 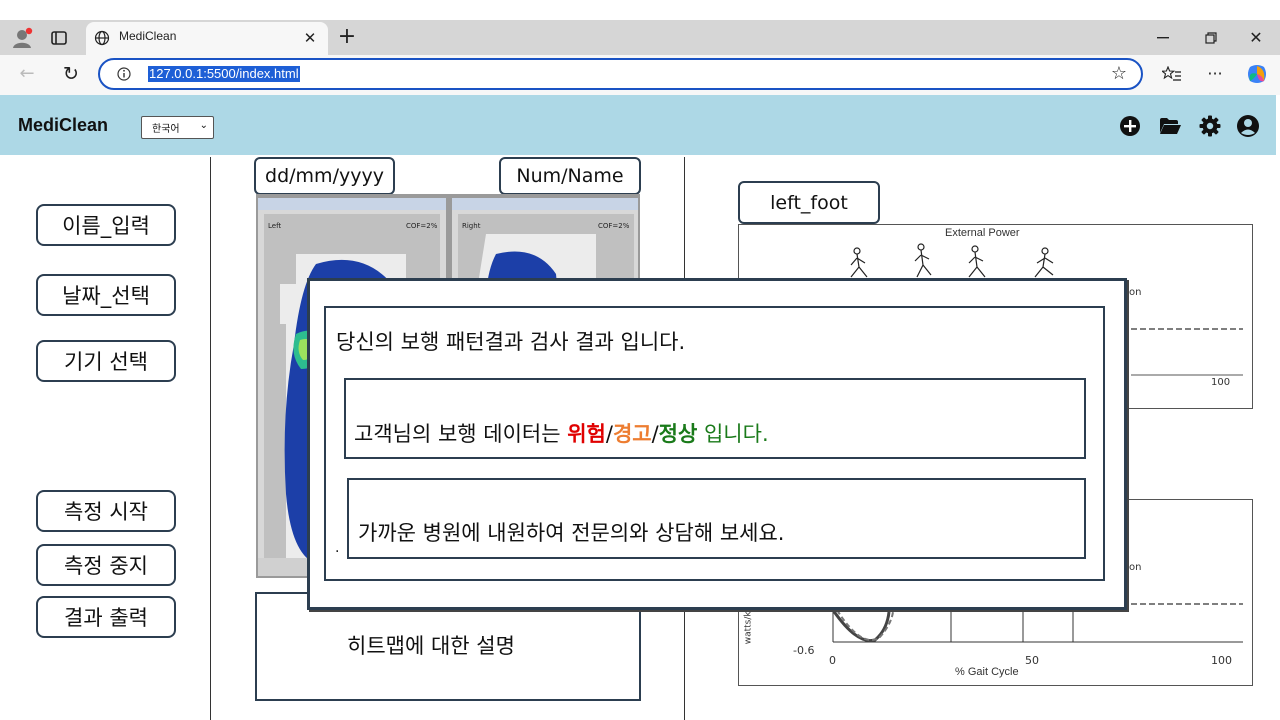 I want to click on app-title: MediClean, so click(x=63, y=125).